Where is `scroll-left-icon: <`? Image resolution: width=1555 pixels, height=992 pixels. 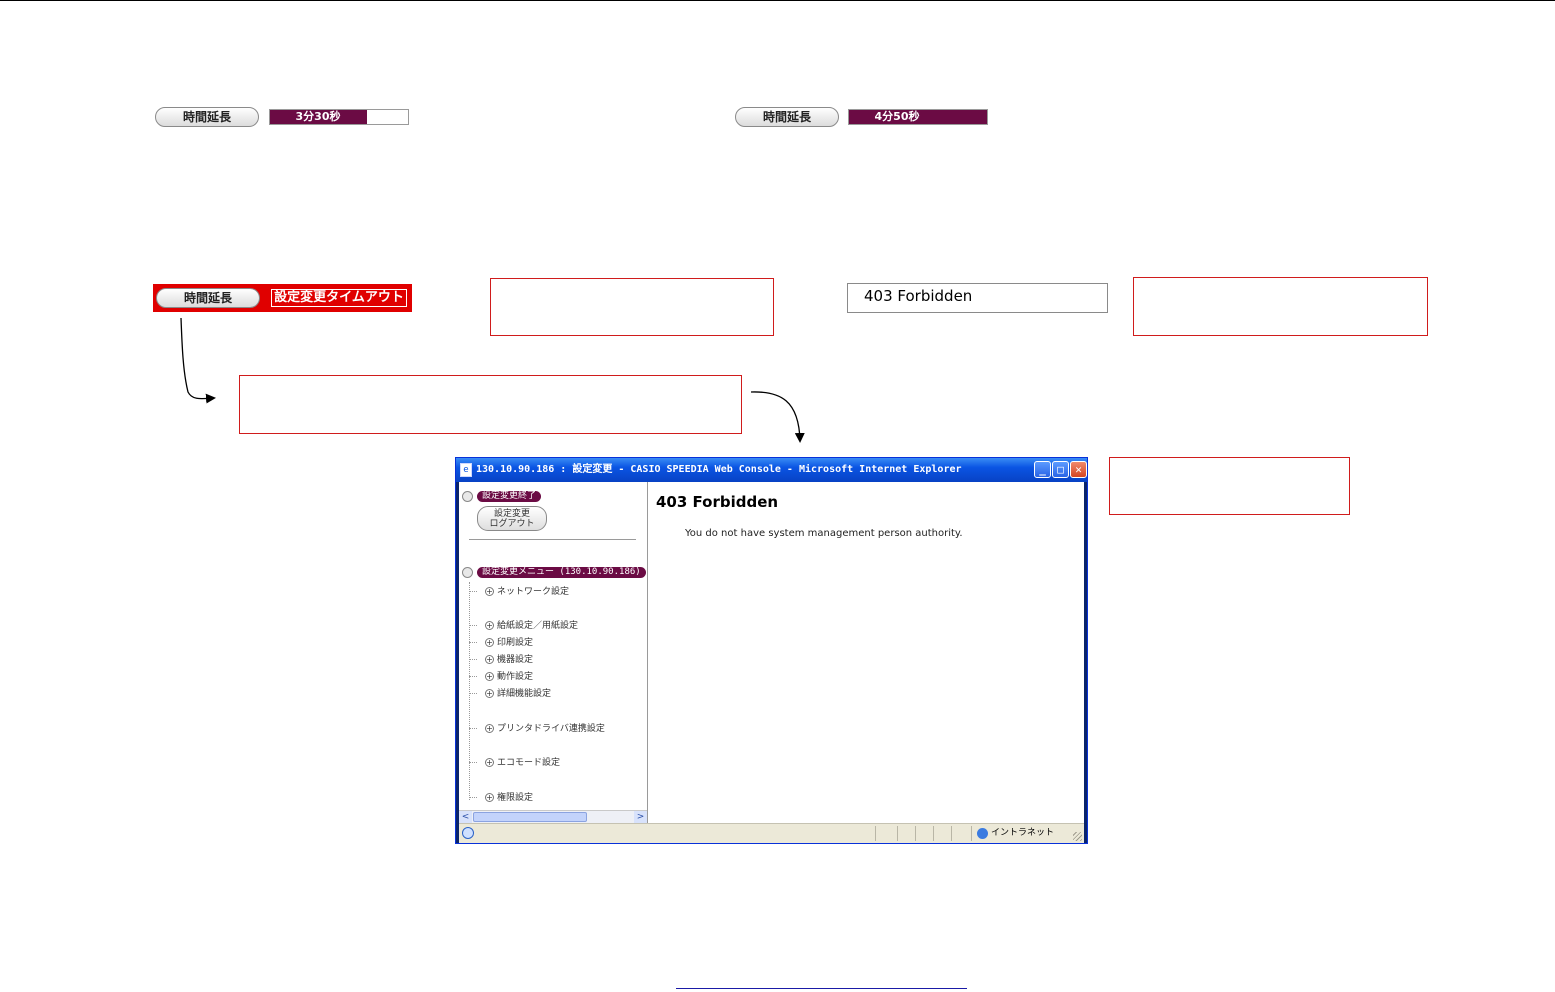
scroll-left-icon: < is located at coordinates (465, 817).